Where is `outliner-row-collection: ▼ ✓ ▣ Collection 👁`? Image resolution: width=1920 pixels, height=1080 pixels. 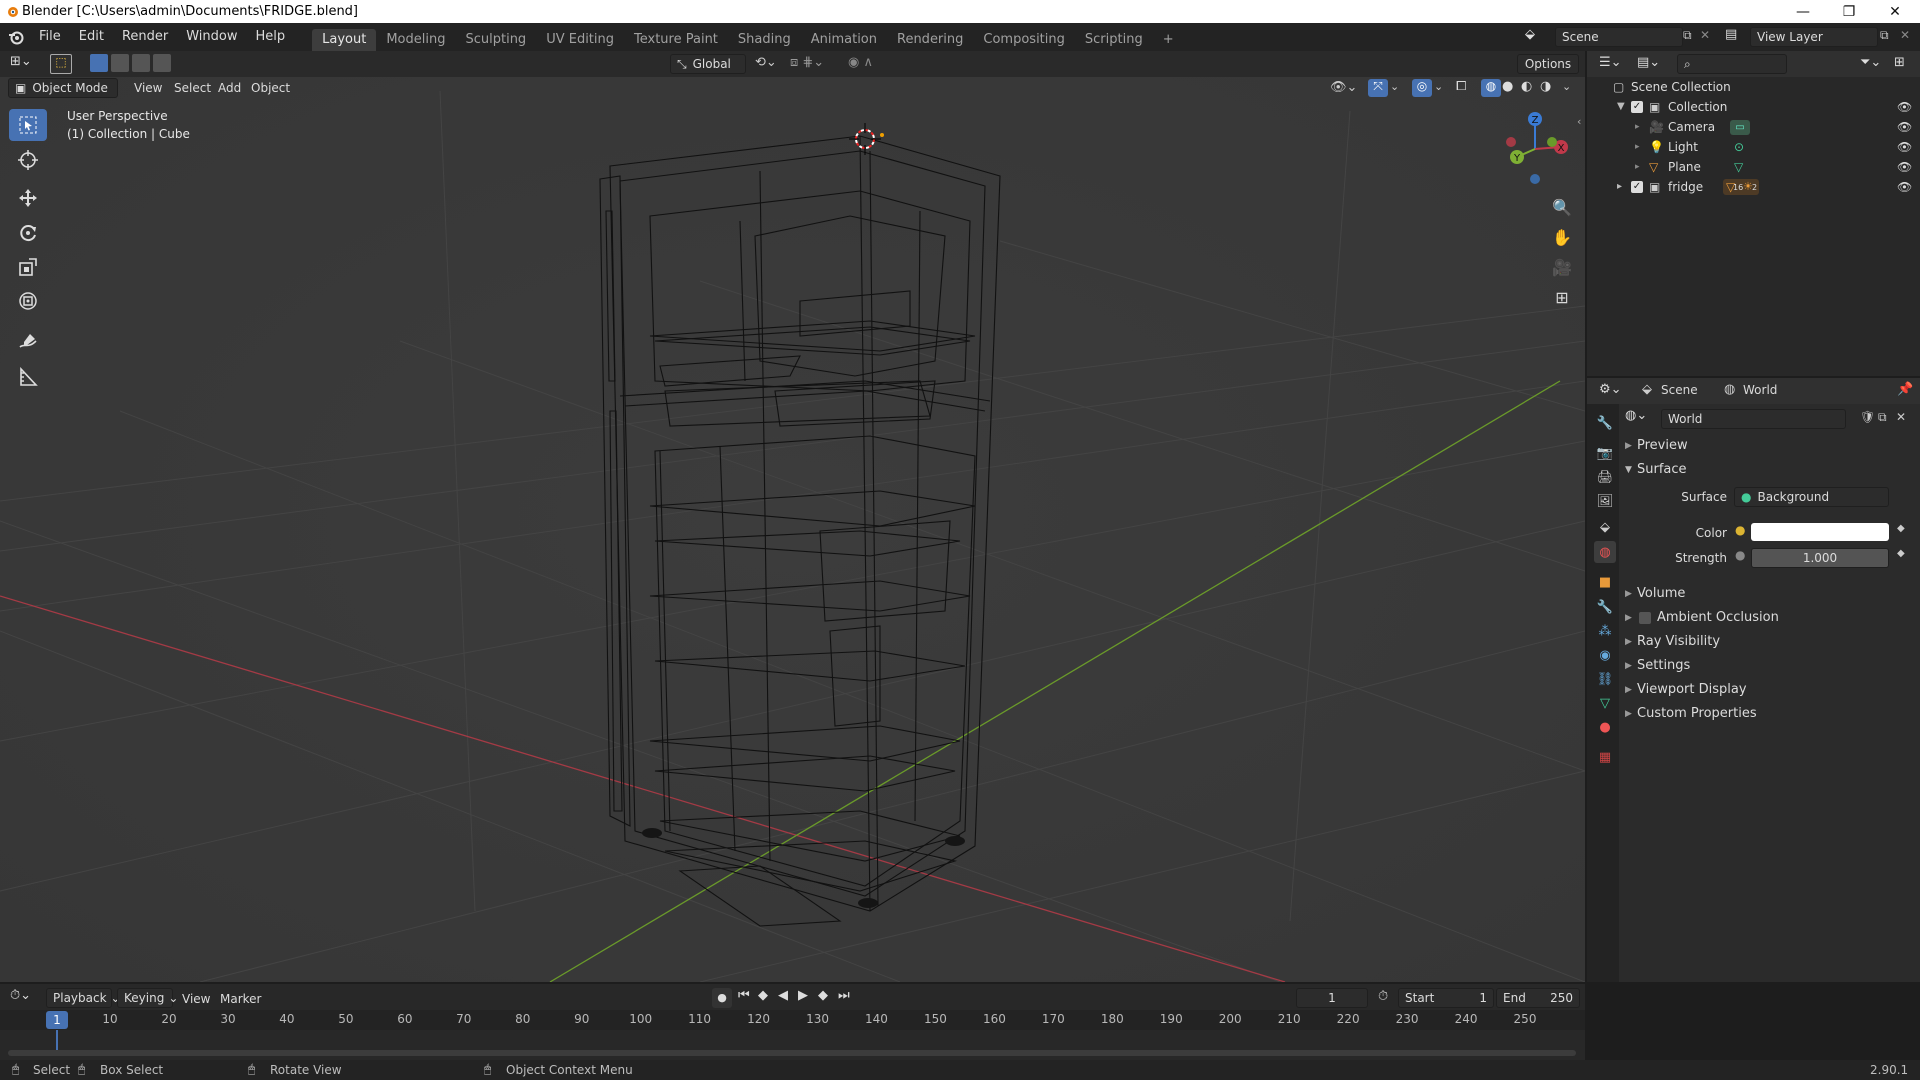 outliner-row-collection: ▼ ✓ ▣ Collection 👁 is located at coordinates (1753, 107).